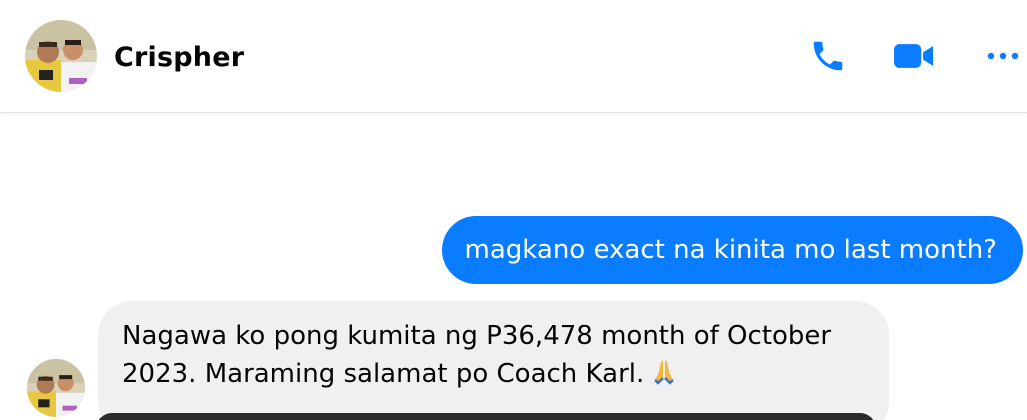 The image size is (1027, 420). I want to click on voice-call-button, so click(828, 56).